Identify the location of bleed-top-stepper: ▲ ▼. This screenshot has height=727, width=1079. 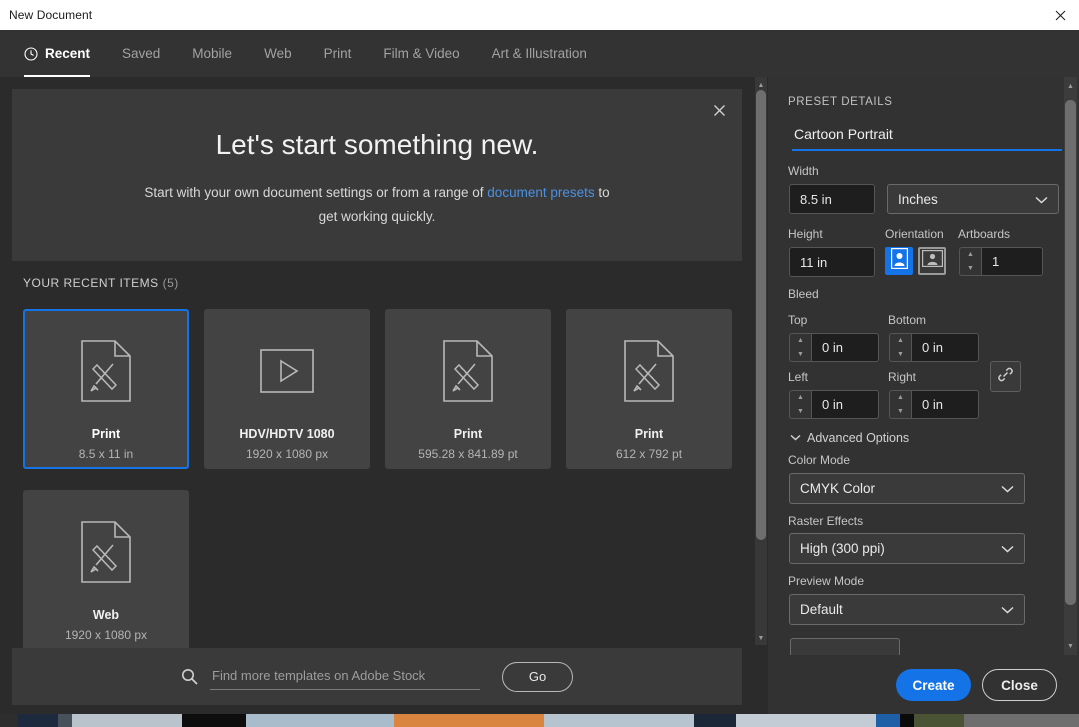
(834, 347).